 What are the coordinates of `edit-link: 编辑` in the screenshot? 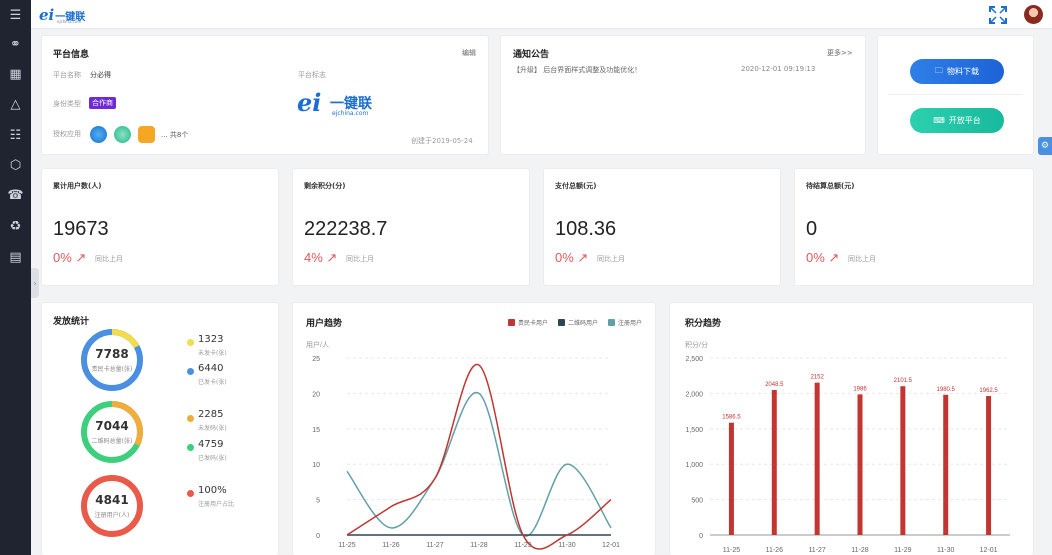 It's located at (469, 53).